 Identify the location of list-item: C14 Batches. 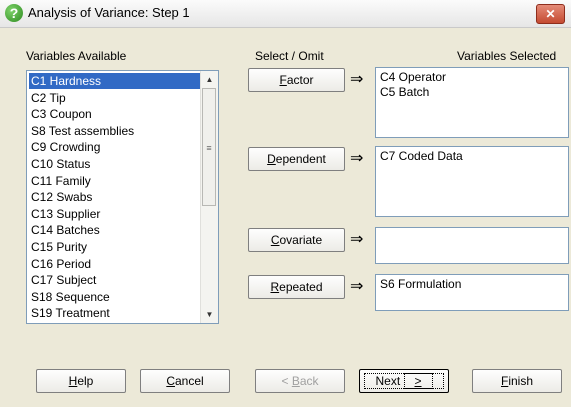
(65, 230).